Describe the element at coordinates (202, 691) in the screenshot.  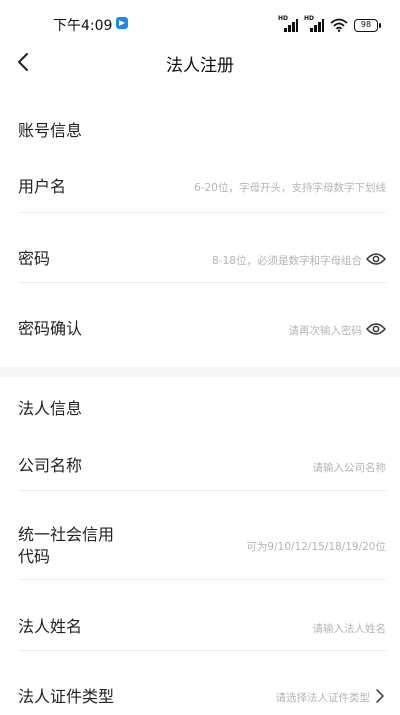
I see `id-type-field: 法人证件类型 请选择法人证件类型` at that location.